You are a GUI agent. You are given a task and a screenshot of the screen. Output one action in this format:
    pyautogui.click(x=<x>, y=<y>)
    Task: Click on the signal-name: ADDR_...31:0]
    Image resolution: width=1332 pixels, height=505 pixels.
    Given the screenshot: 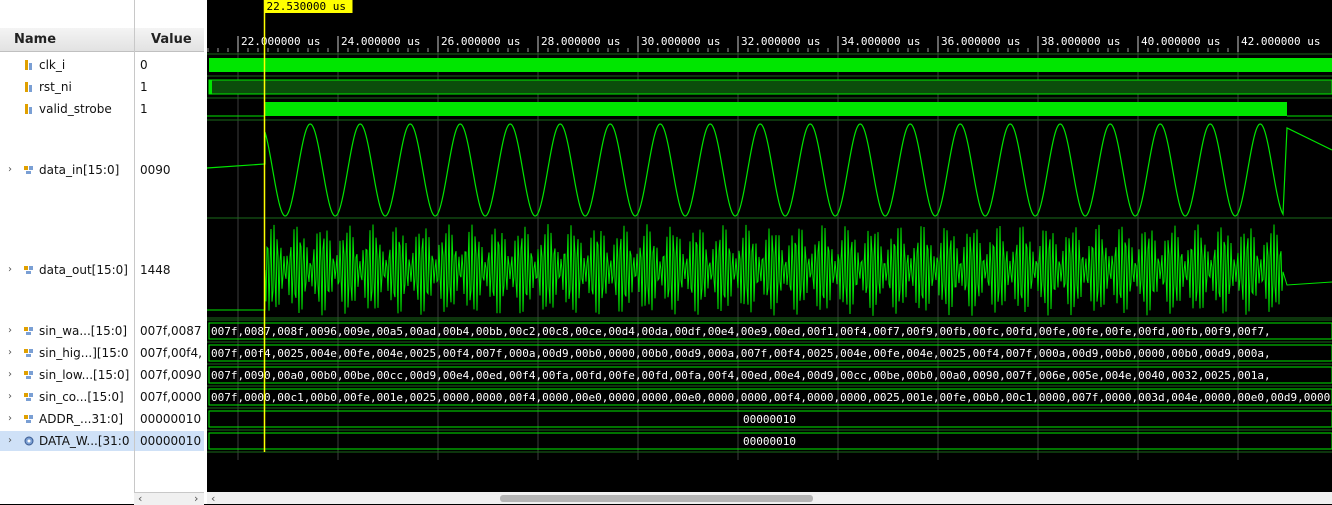 What is the action you would take?
    pyautogui.click(x=81, y=419)
    